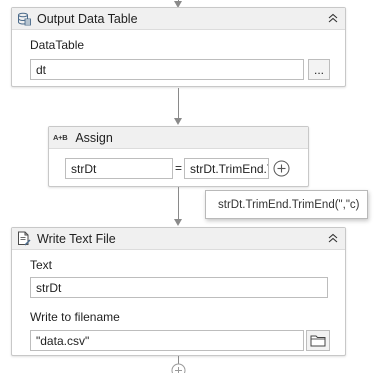  Describe the element at coordinates (24, 19) in the screenshot. I see `datatable-icon` at that location.